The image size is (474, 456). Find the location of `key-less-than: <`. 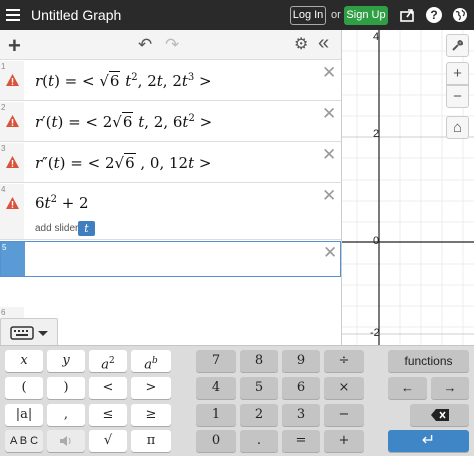

key-less-than: < is located at coordinates (108, 388).